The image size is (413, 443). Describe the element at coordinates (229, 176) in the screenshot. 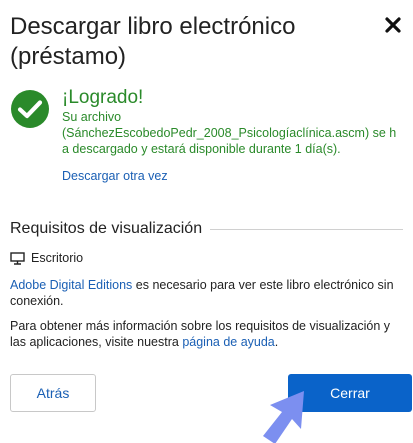

I see `redownload-link: Descargar otra vez` at that location.